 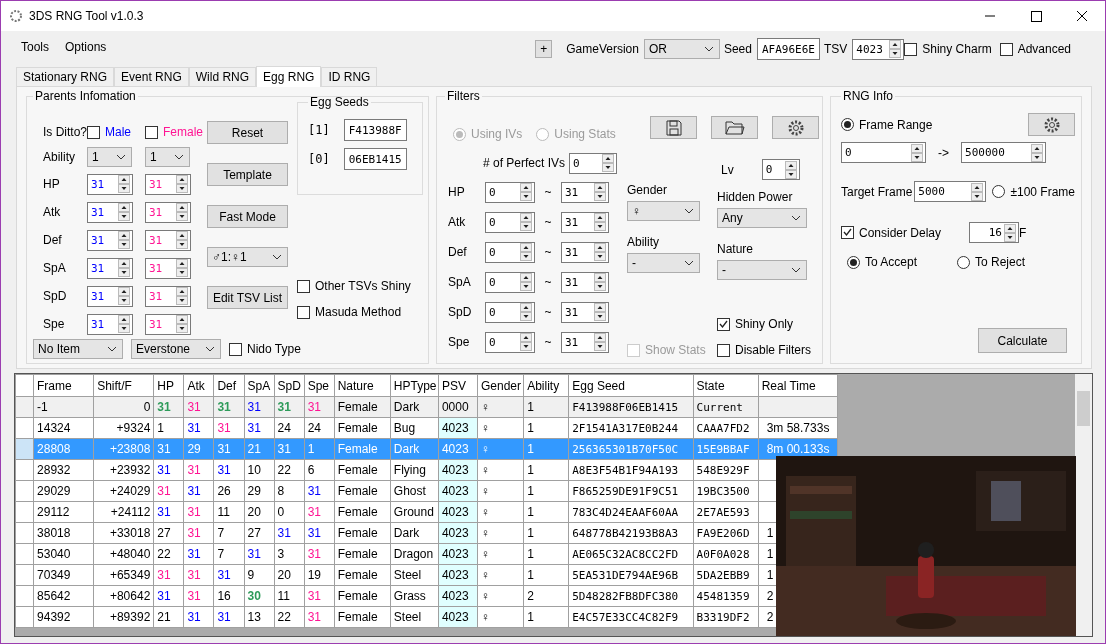 What do you see at coordinates (878, 49) in the screenshot?
I see `tsv-field: 4023` at bounding box center [878, 49].